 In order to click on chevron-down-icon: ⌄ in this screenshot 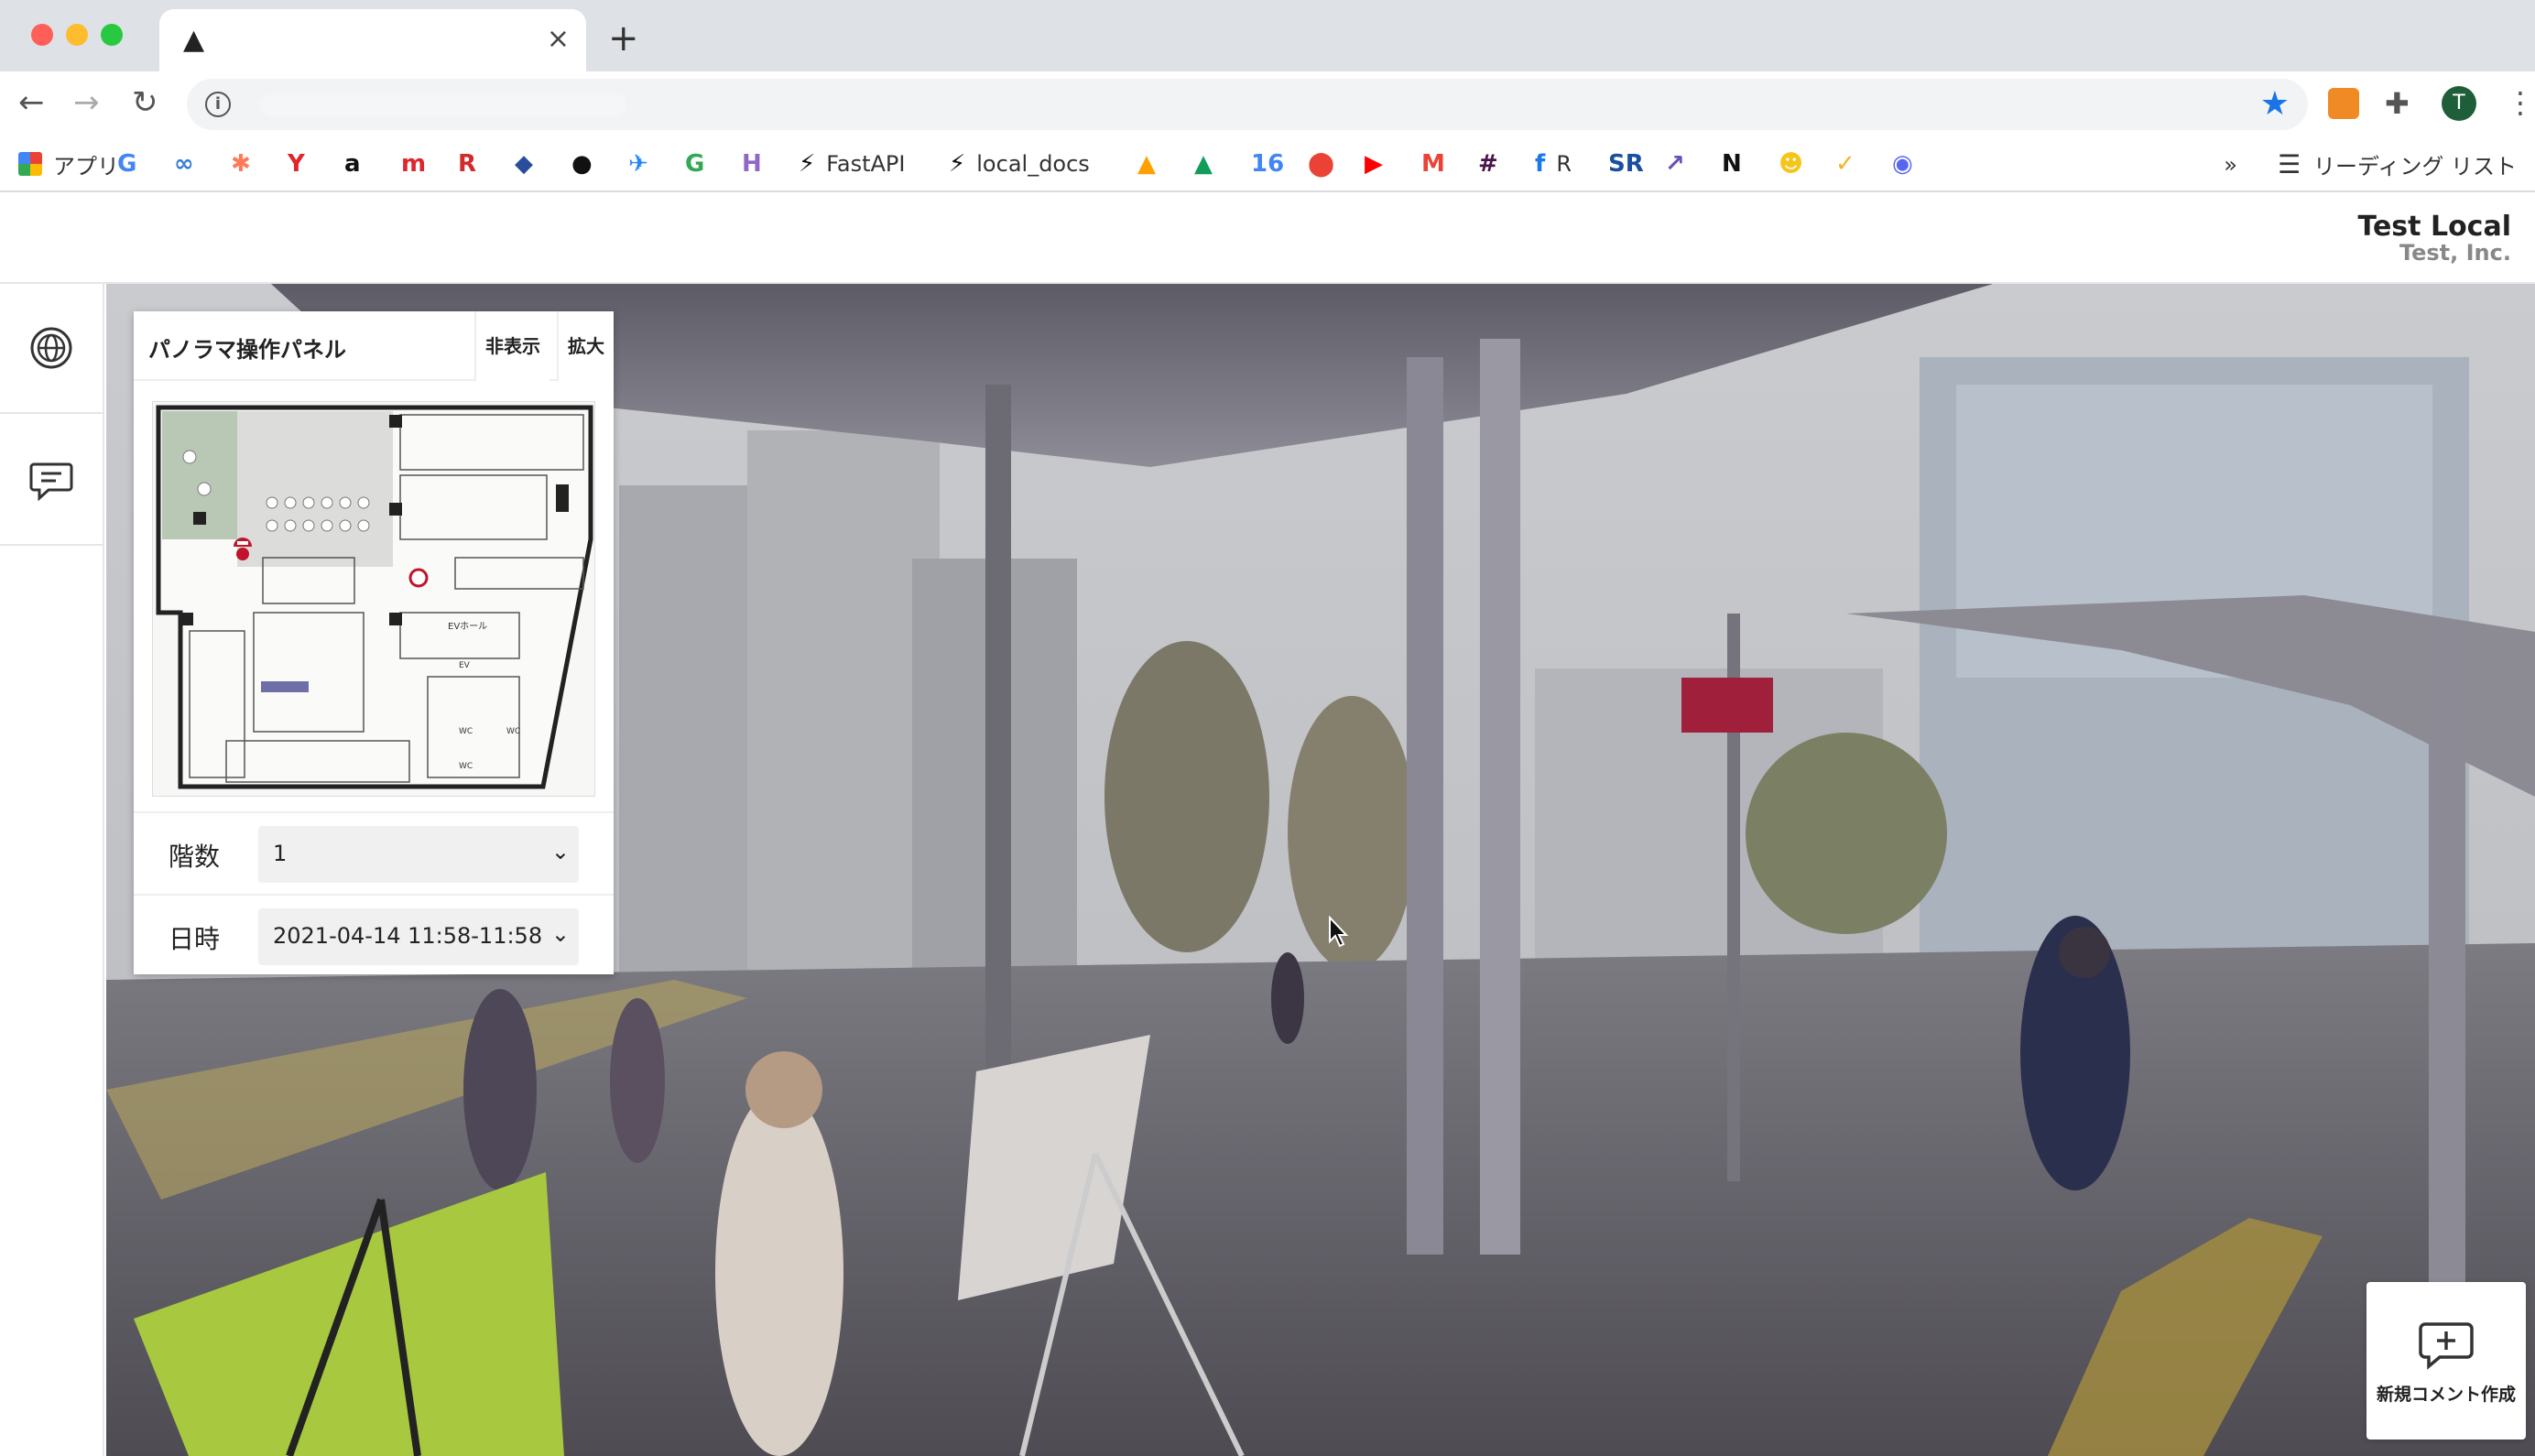, I will do `click(560, 851)`.